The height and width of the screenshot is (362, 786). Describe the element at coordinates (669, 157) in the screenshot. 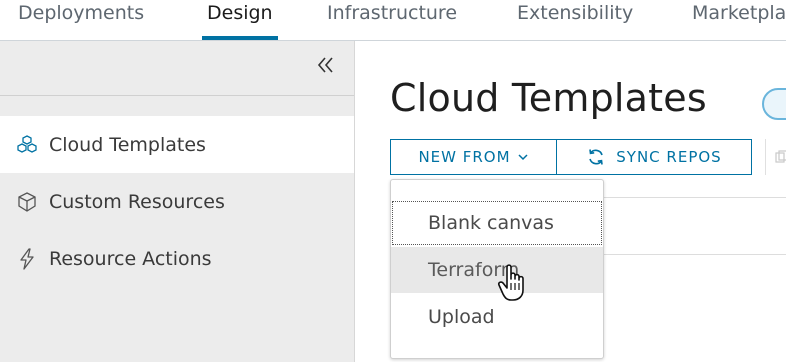

I see `sync-repos-label: SYNC REPOS` at that location.